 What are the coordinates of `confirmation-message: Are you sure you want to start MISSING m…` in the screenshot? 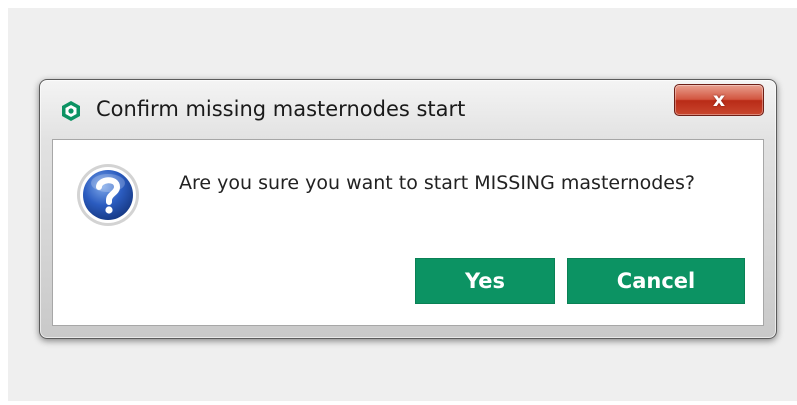 It's located at (437, 183).